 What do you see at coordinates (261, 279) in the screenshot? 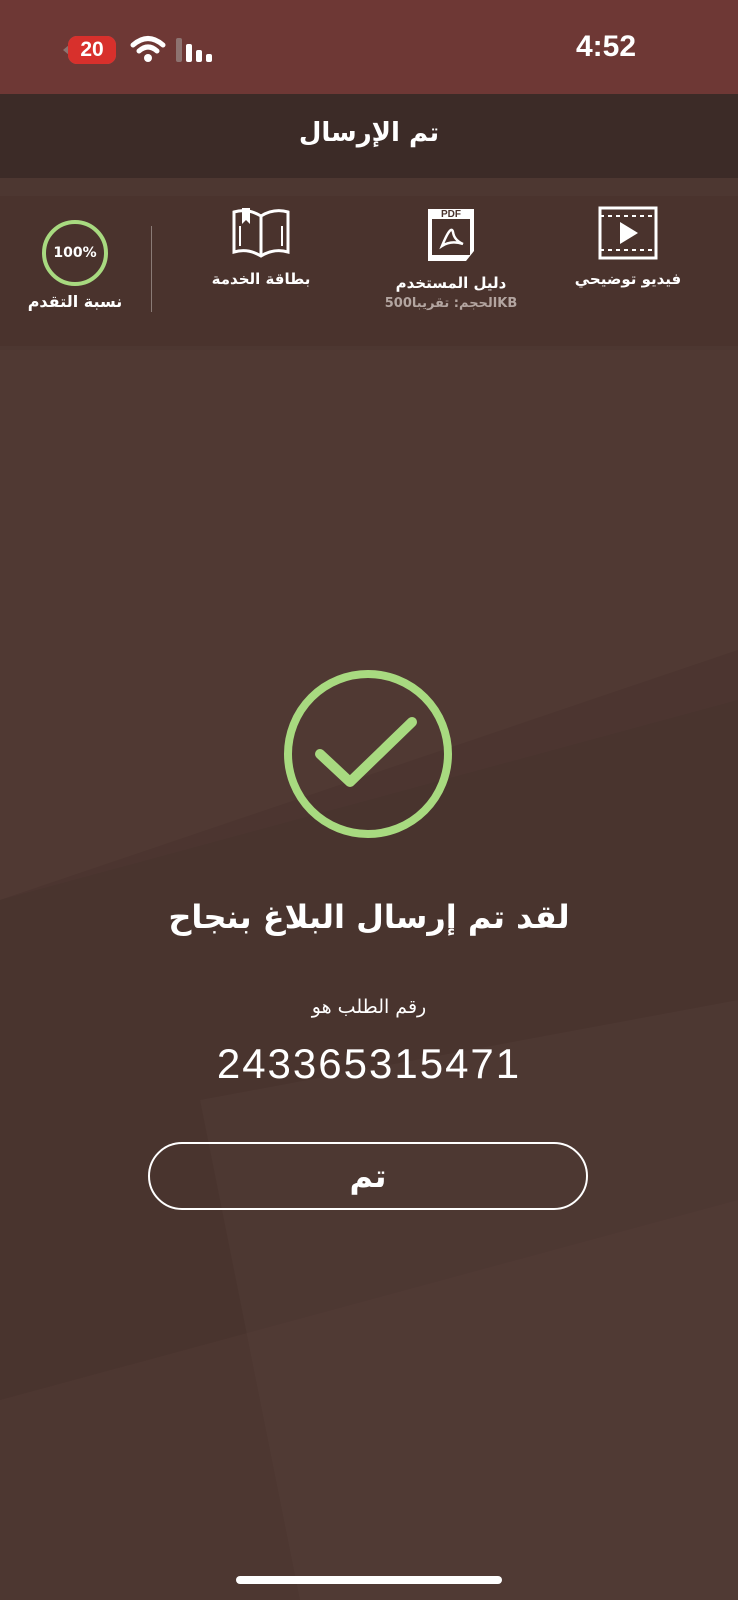
I see `service-card-label: بطاقة الخدمة` at bounding box center [261, 279].